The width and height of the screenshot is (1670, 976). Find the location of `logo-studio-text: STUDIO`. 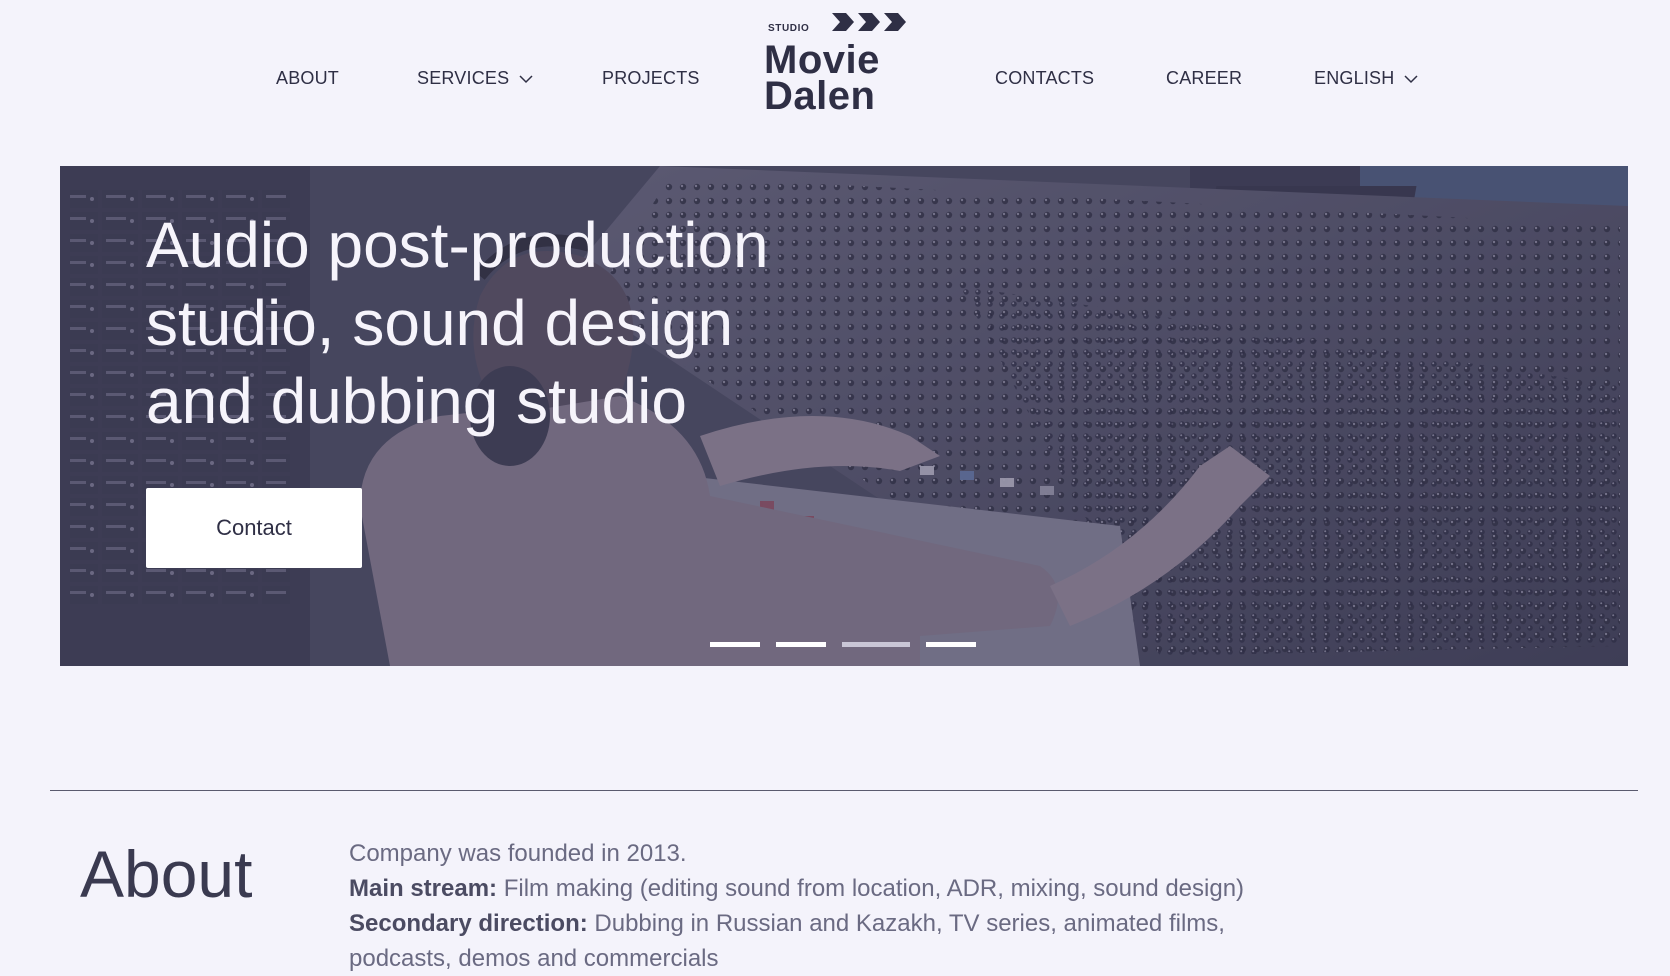

logo-studio-text: STUDIO is located at coordinates (789, 28).